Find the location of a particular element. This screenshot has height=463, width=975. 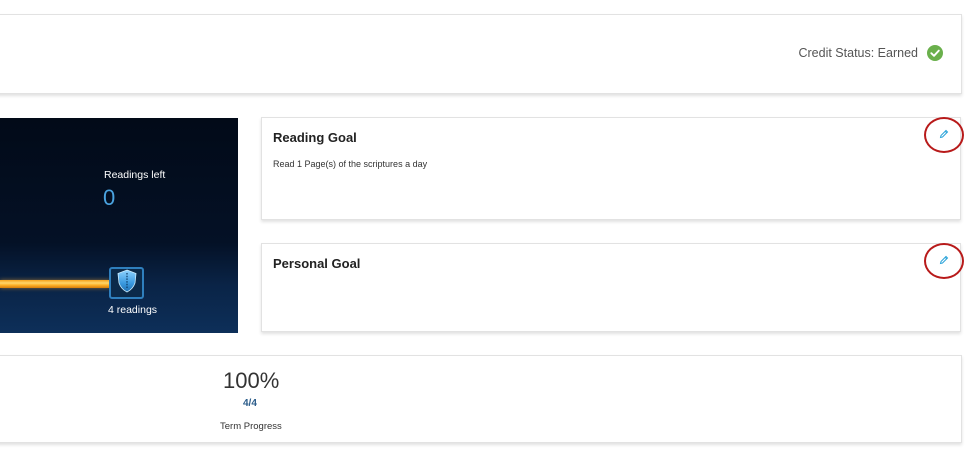

edit-reading-goal-button is located at coordinates (944, 135).